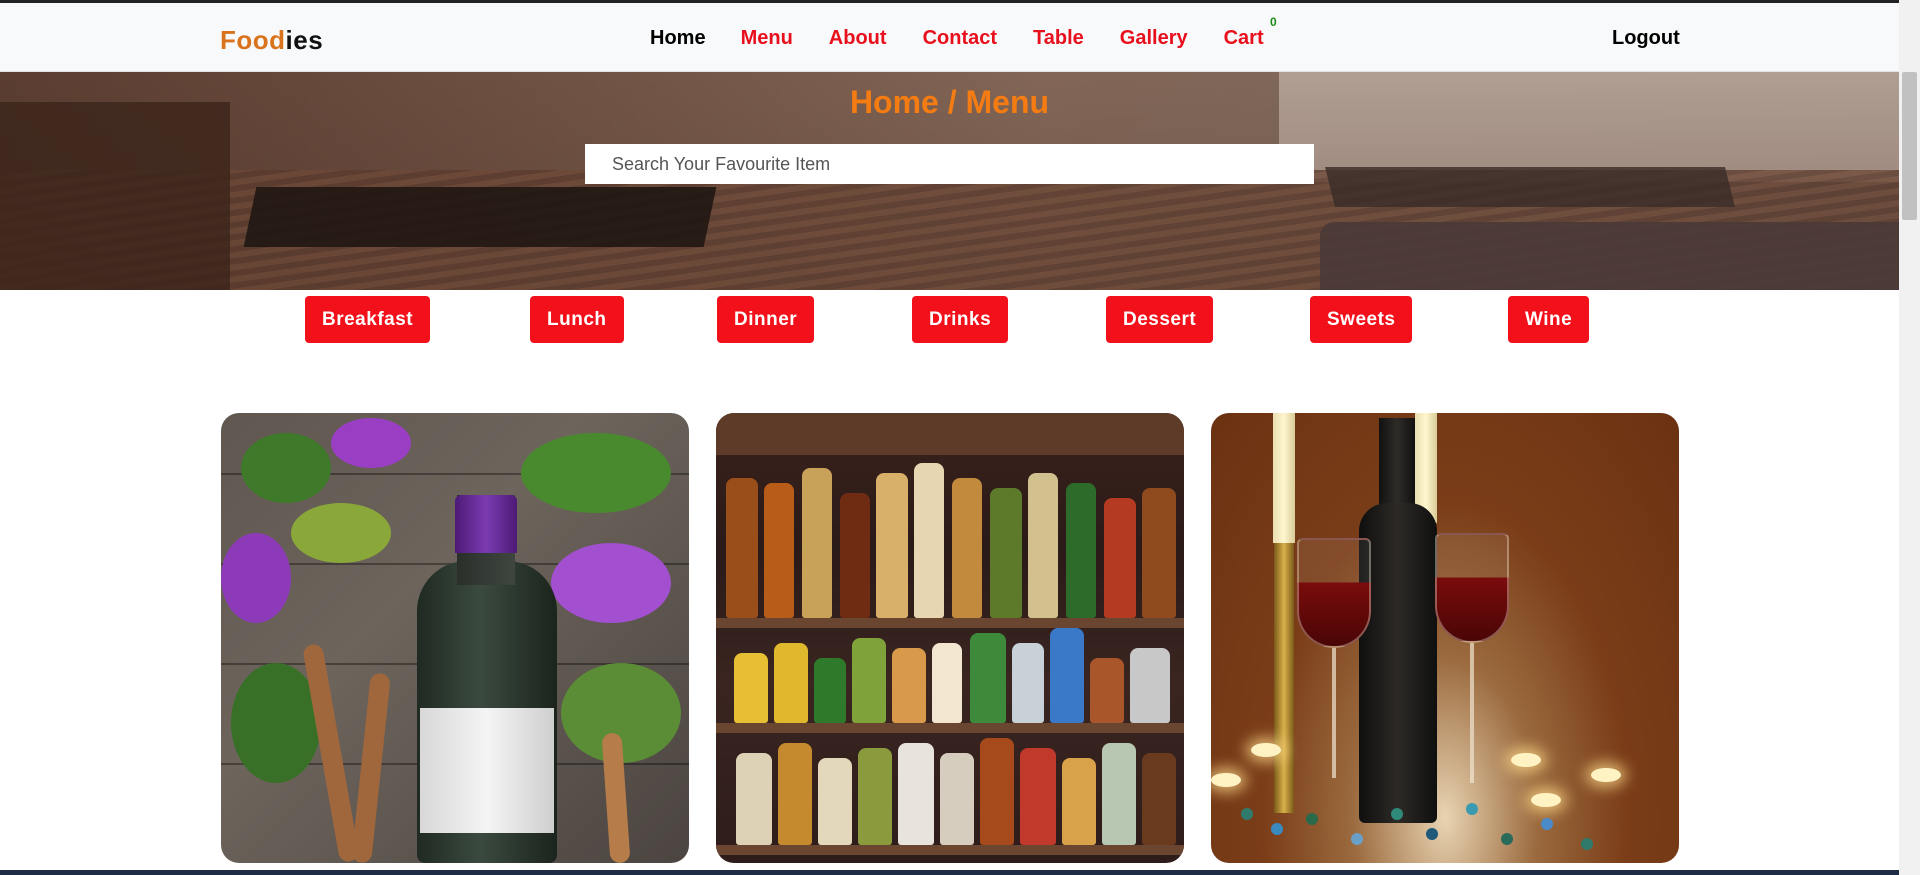 The image size is (1920, 875). What do you see at coordinates (950, 638) in the screenshot?
I see `menu-item-card-bar-shelf` at bounding box center [950, 638].